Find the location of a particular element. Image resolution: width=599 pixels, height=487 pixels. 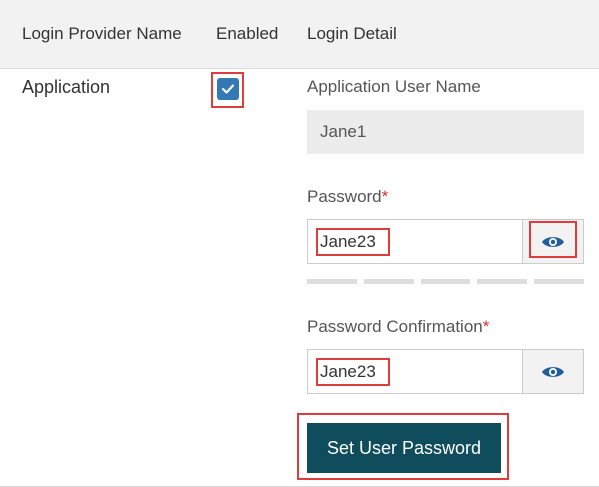

set-user-password-button: Set User Password is located at coordinates (404, 448).